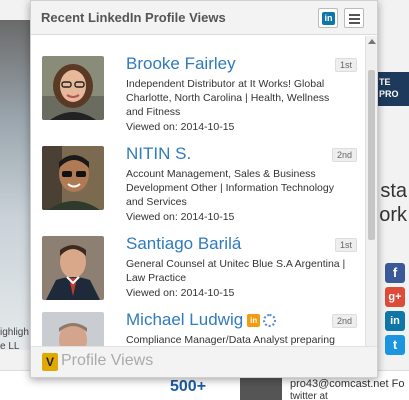 Image resolution: width=409 pixels, height=400 pixels. I want to click on background-image-left, so click(16, 185).